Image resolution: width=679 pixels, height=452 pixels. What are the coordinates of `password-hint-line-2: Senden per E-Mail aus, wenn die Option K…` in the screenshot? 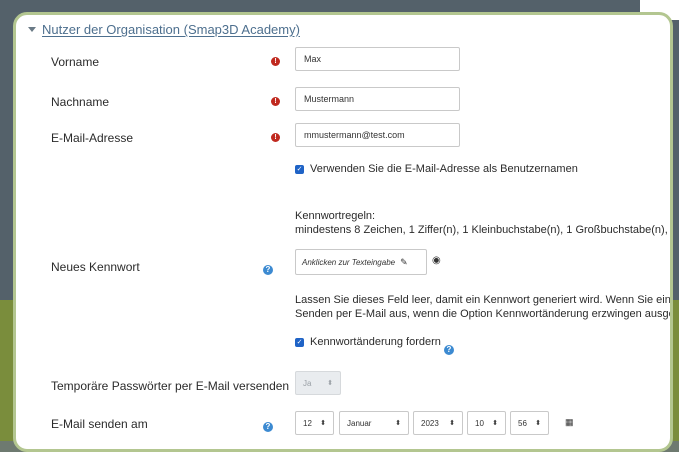 It's located at (484, 314).